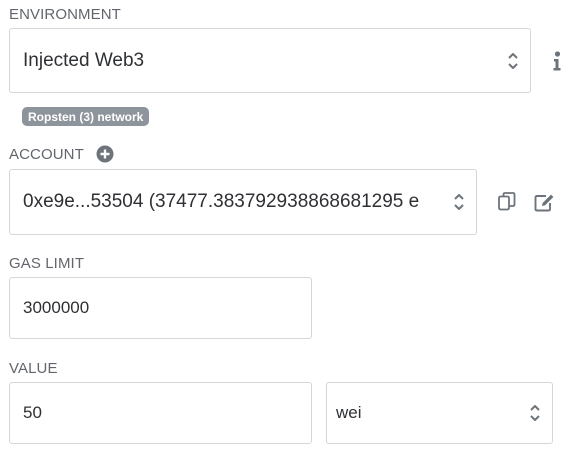 Image resolution: width=587 pixels, height=454 pixels. Describe the element at coordinates (56, 307) in the screenshot. I see `gas-limit-value: 3000000` at that location.